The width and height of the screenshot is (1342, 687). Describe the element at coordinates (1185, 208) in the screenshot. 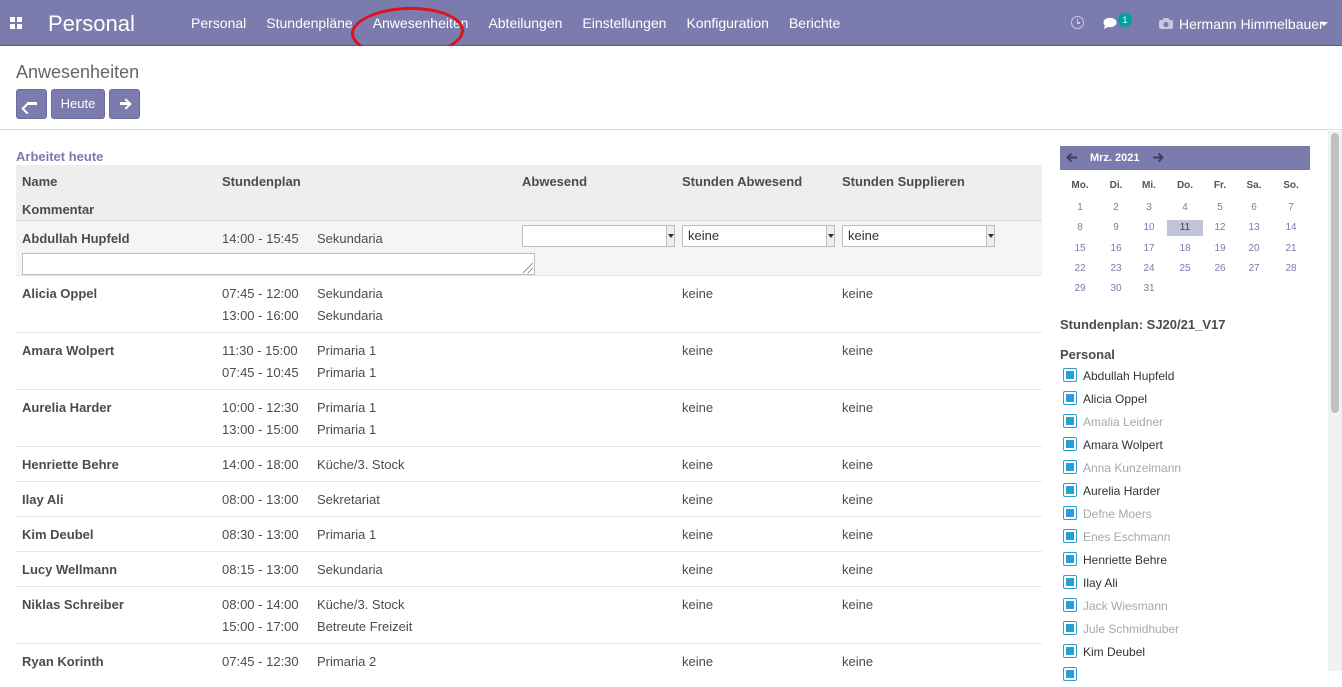

I see `calendar-day: 4` at that location.